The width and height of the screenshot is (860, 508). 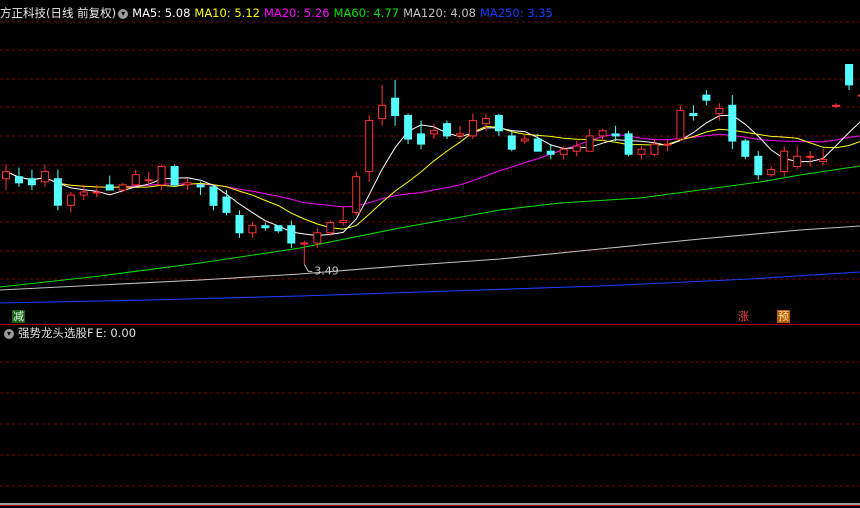 I want to click on indicator-header: ▾ 强势龙头选股F E: 0.00, so click(x=70, y=333).